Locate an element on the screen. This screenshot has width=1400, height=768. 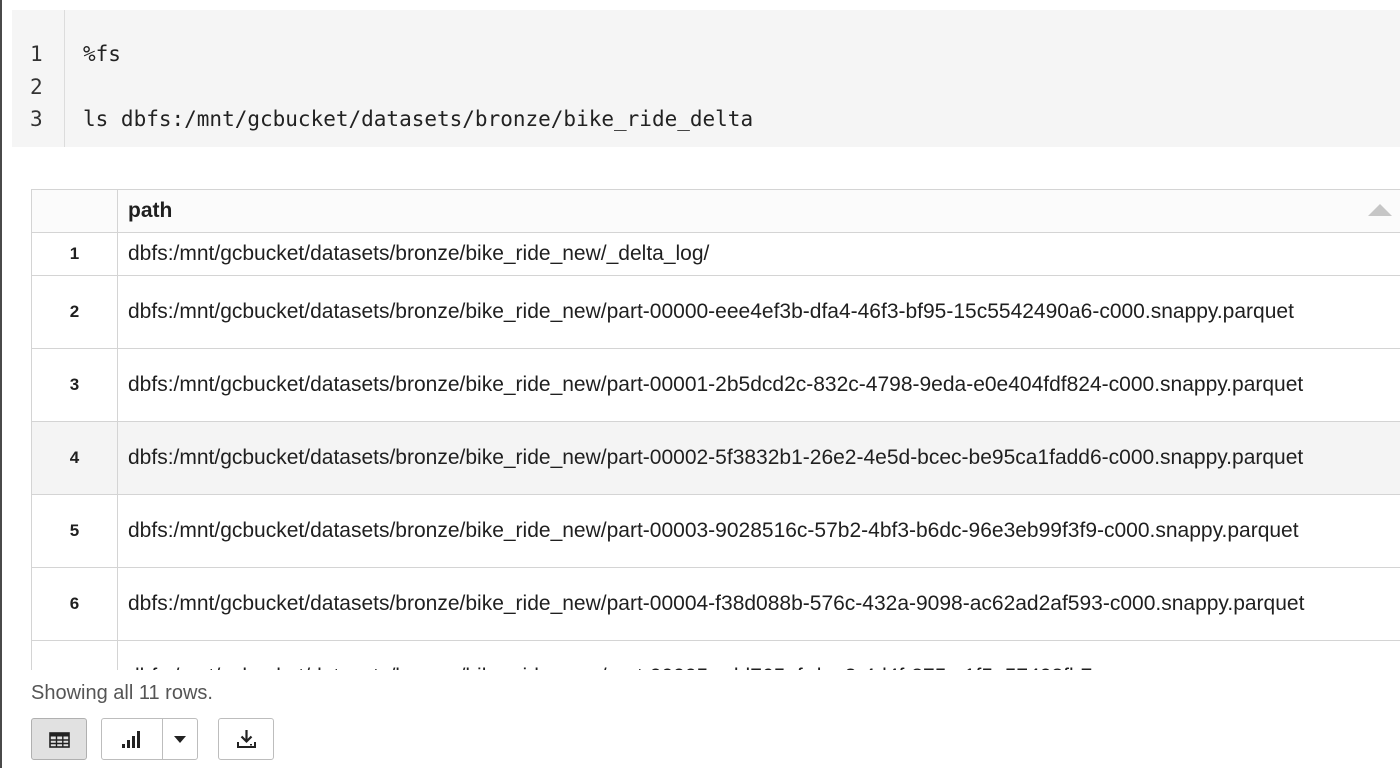
table-view-button is located at coordinates (59, 739).